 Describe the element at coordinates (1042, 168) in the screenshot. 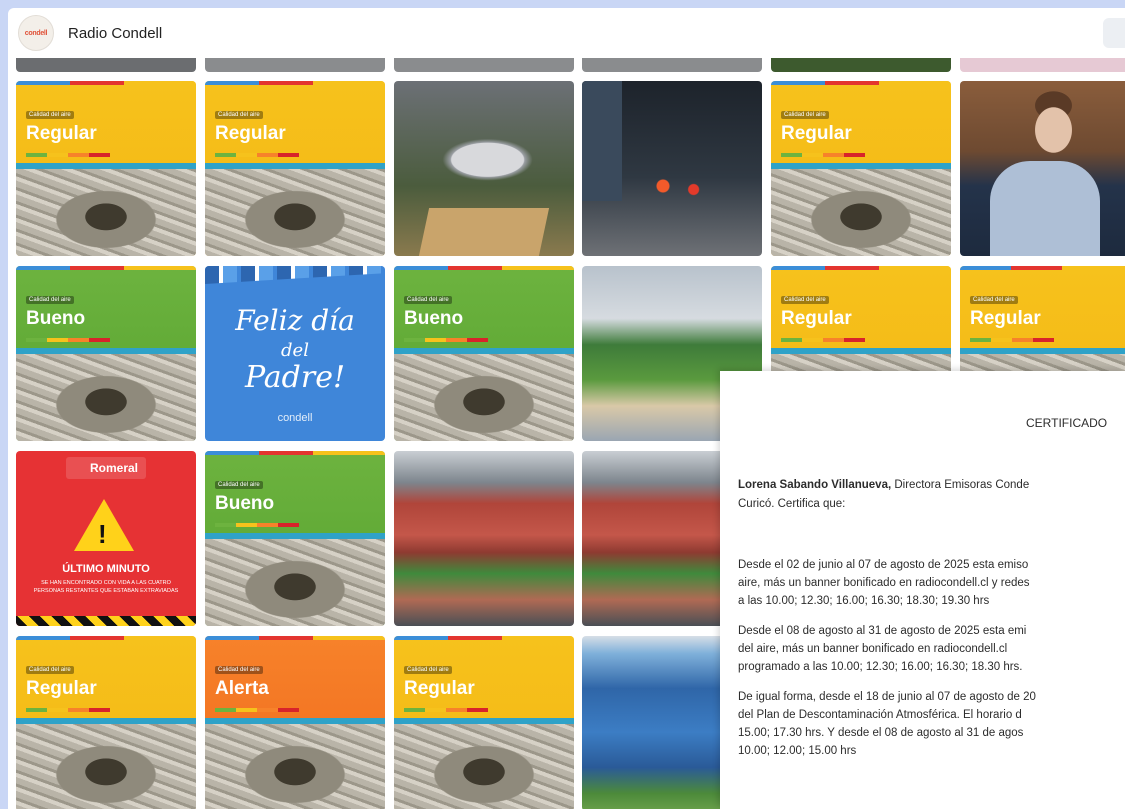

I see `photo-athlete` at that location.